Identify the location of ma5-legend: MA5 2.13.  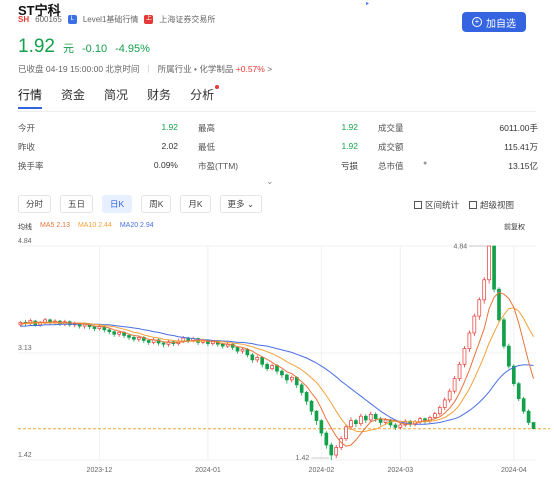
(55, 225).